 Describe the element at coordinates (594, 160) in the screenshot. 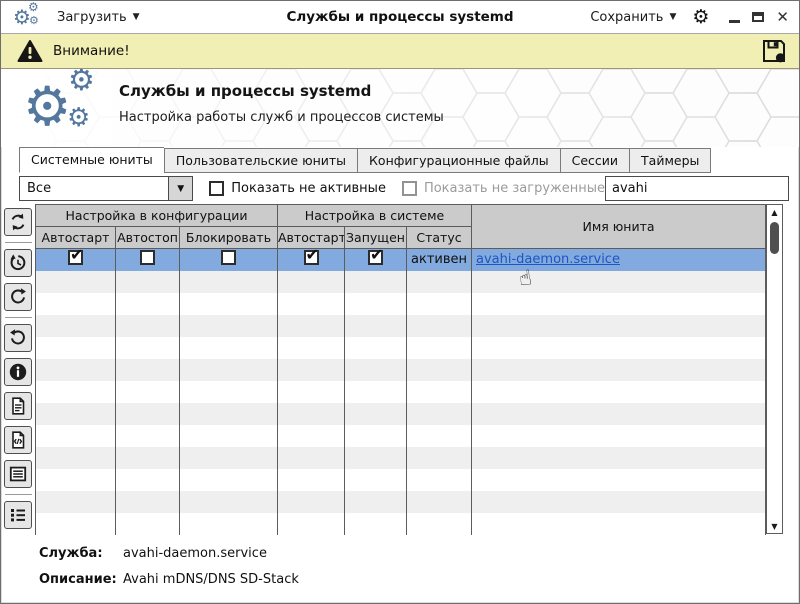

I see `tab-sessions: Сессии` at that location.